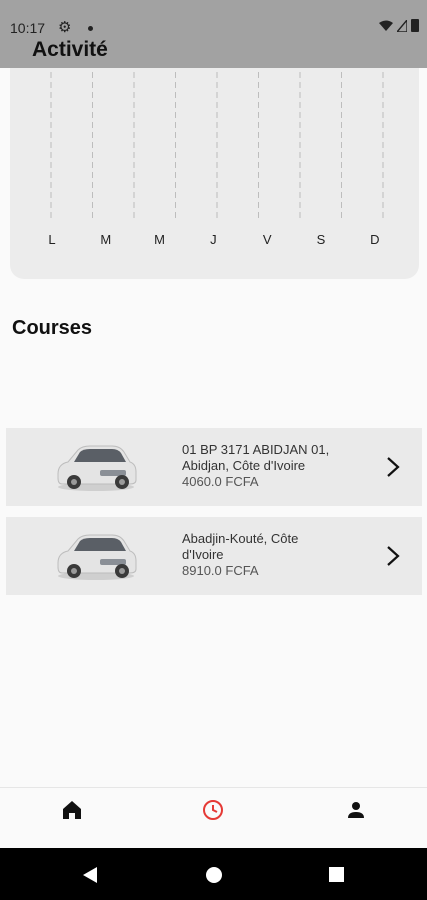  What do you see at coordinates (374, 239) in the screenshot?
I see `chart-day-label: D` at bounding box center [374, 239].